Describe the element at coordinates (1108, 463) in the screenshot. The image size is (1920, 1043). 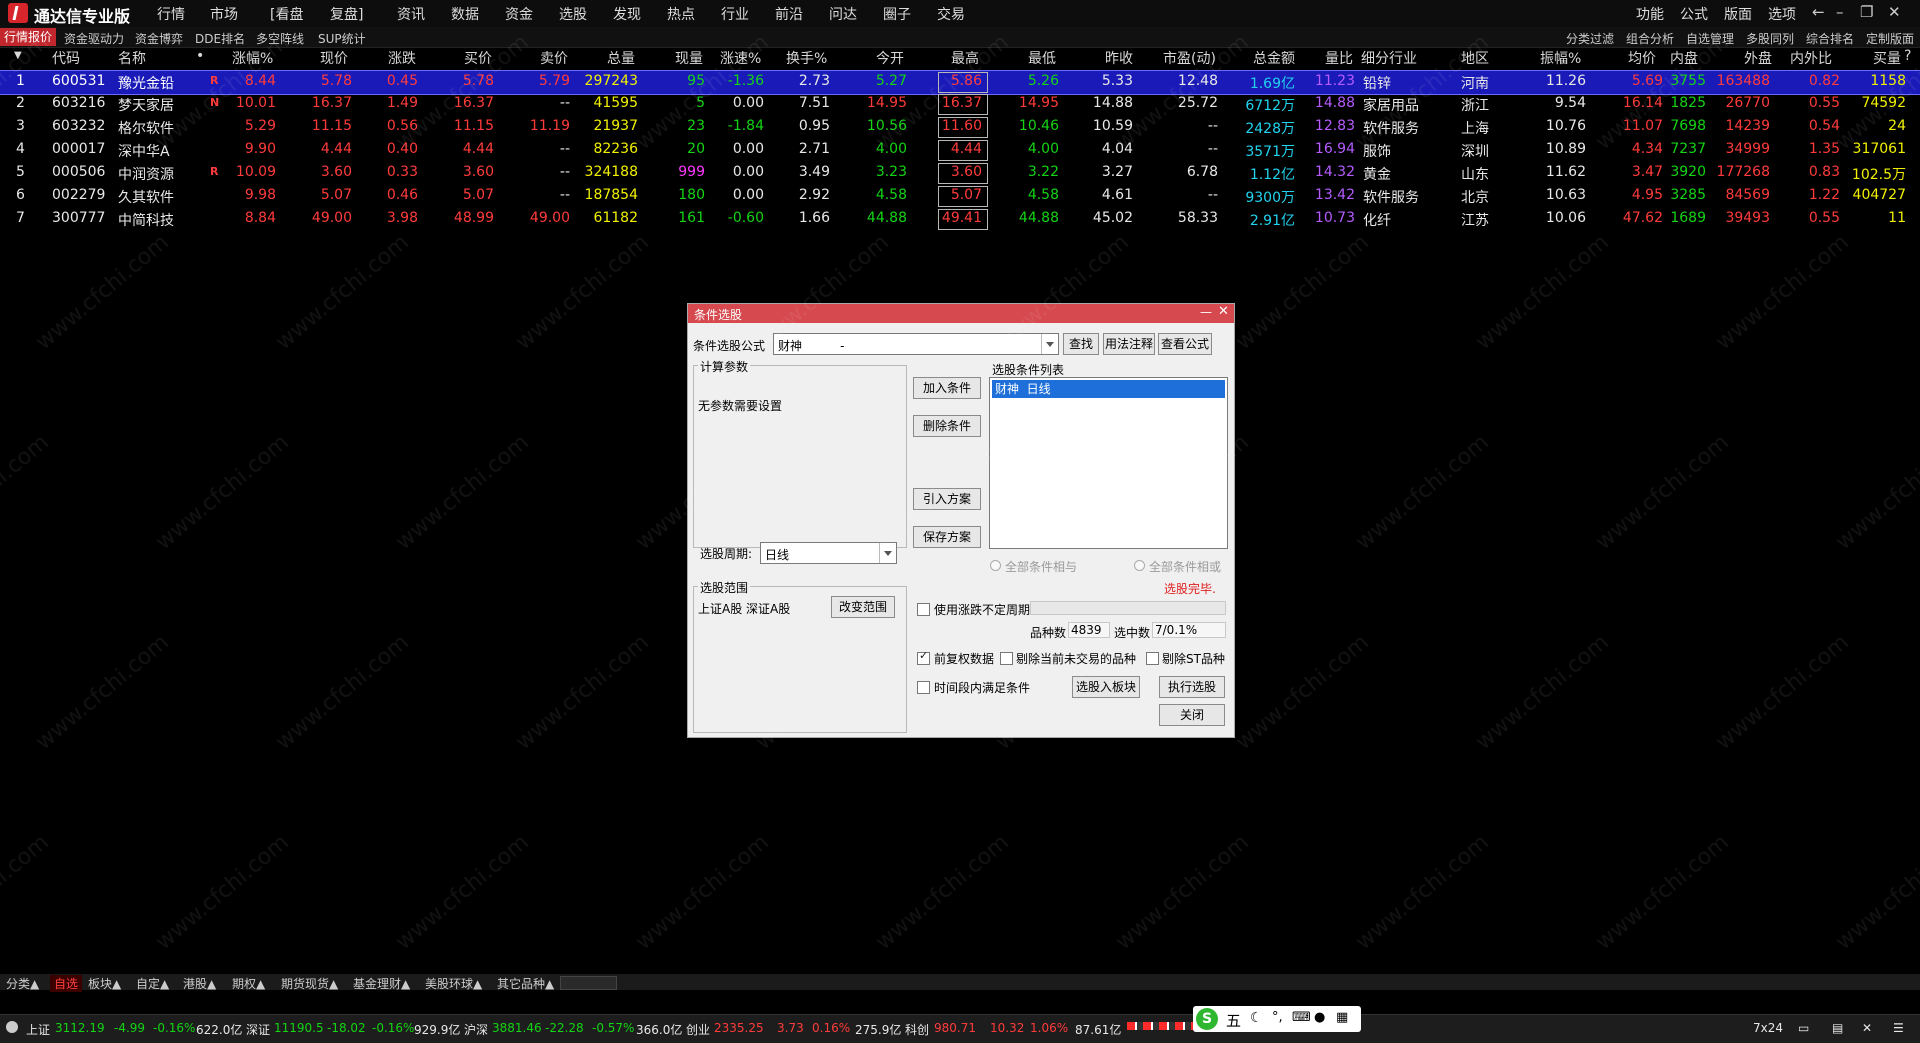
I see `condition-list: 财神 日线` at that location.